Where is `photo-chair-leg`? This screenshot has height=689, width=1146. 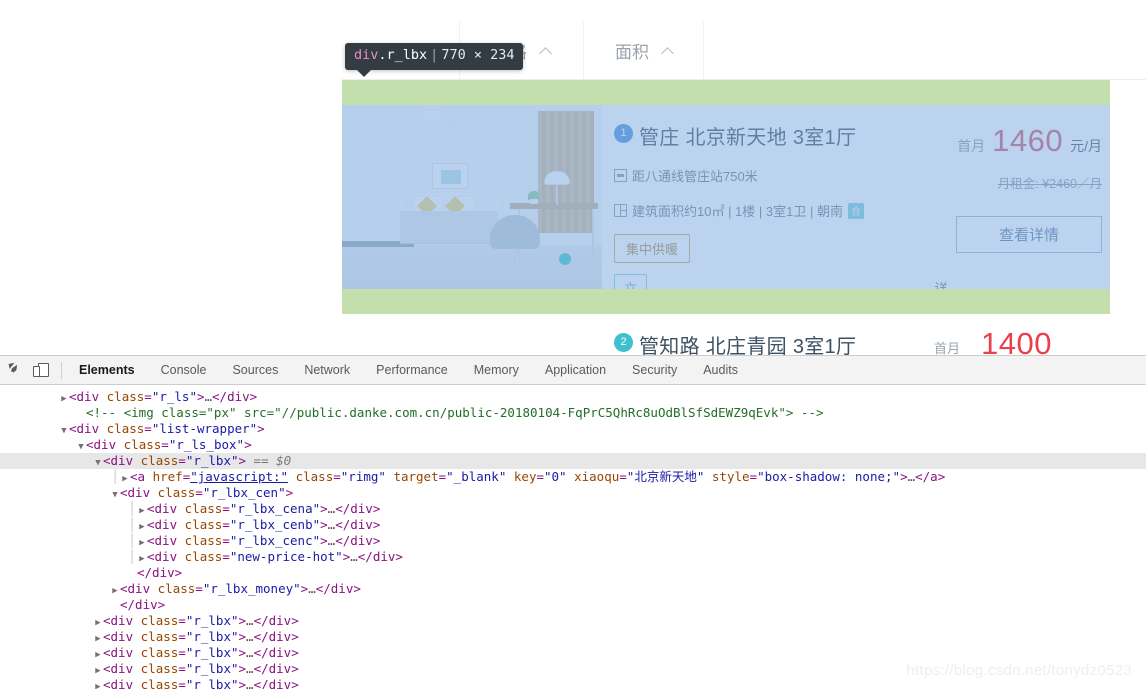
photo-chair-leg is located at coordinates (515, 259).